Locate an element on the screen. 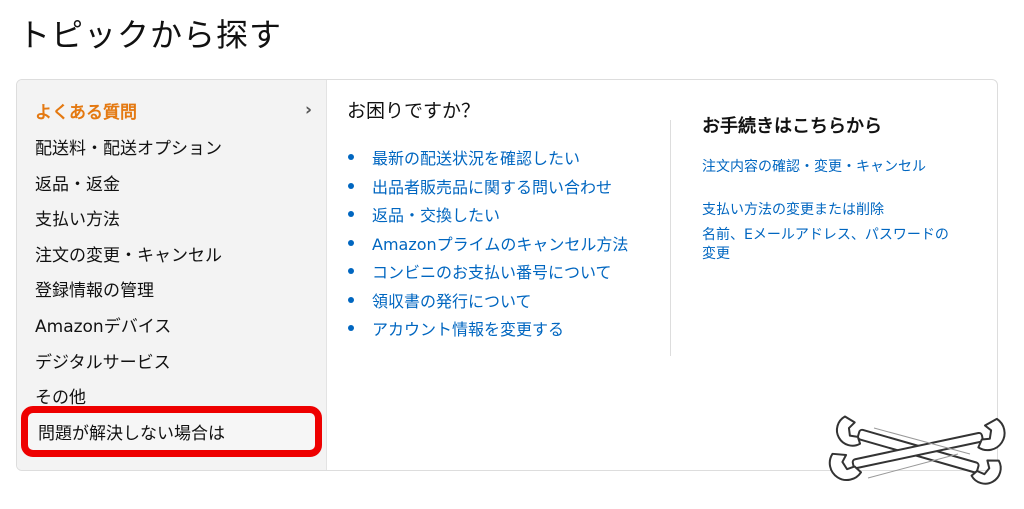 The image size is (1024, 509). faq-link: 出品者販売品に関する問い合わせ is located at coordinates (492, 186).